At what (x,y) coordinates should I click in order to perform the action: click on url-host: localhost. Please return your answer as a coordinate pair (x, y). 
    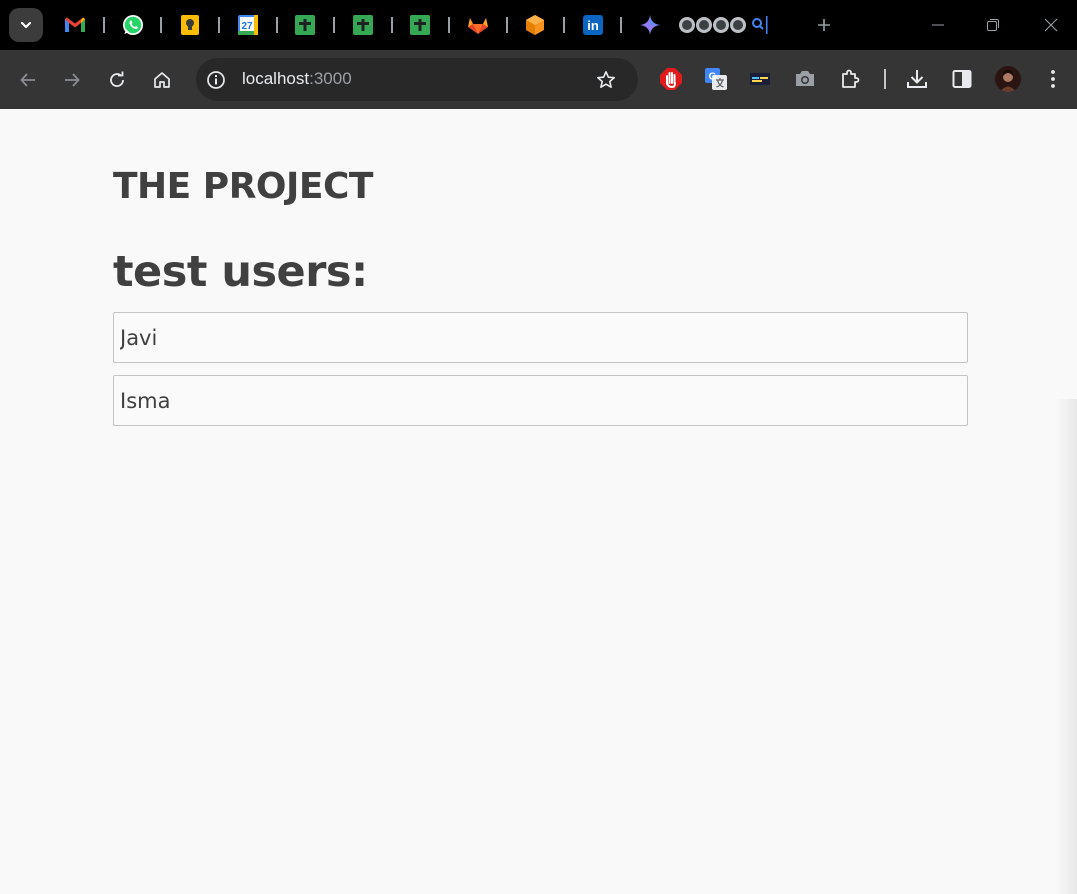
    Looking at the image, I should click on (276, 78).